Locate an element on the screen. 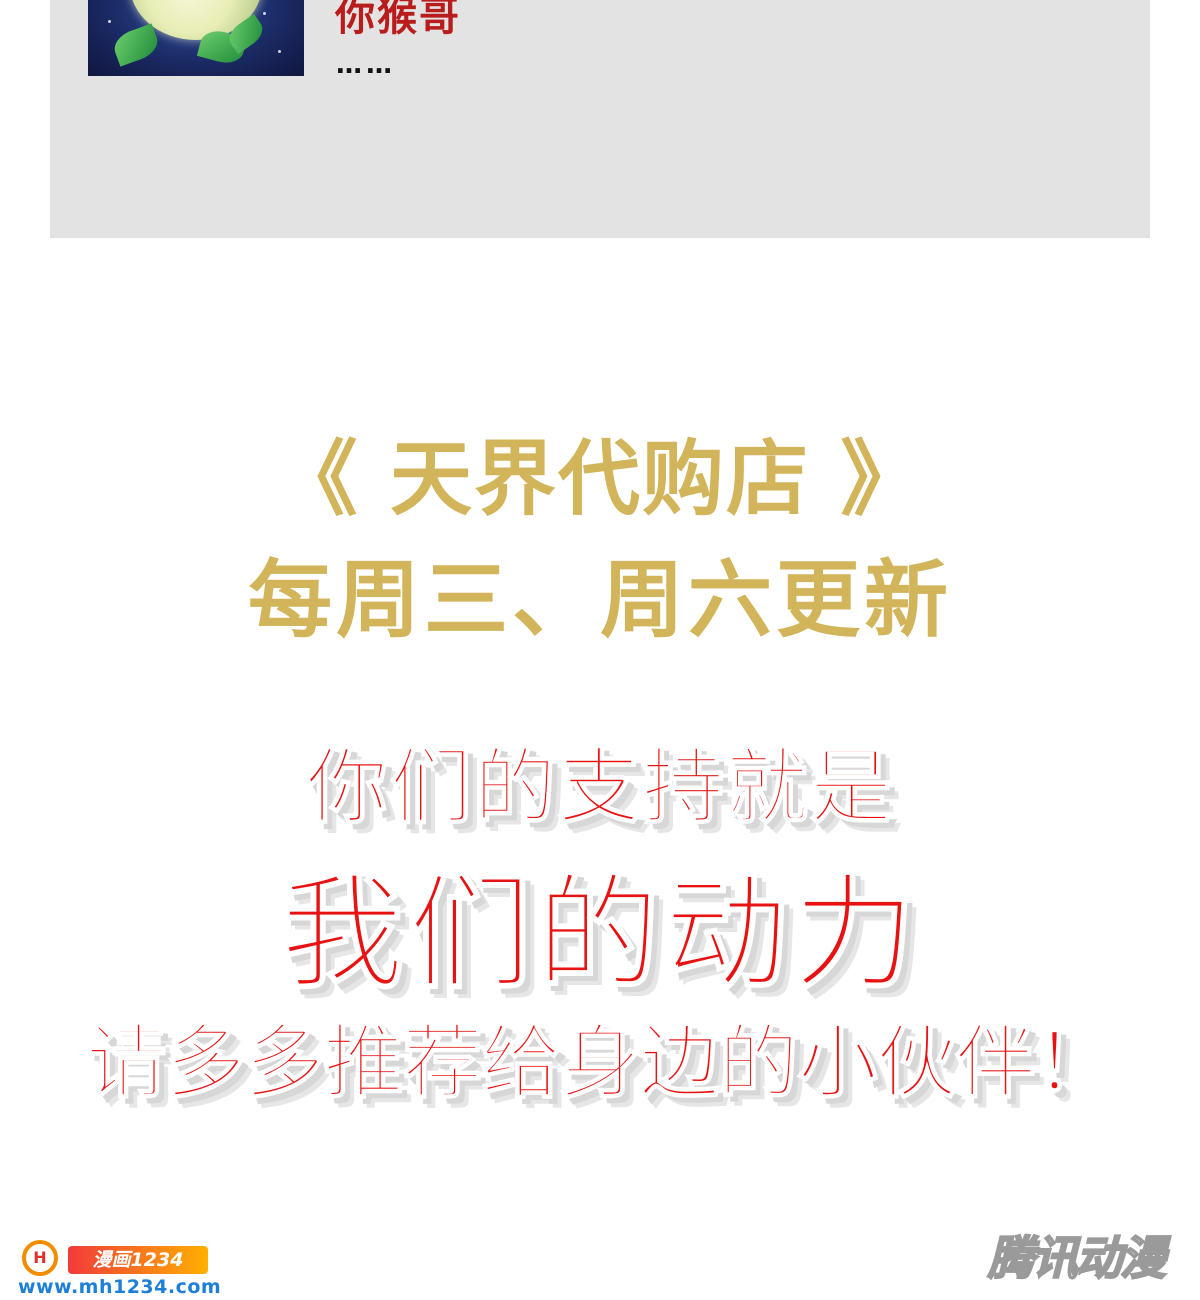 Image resolution: width=1200 pixels, height=1300 pixels. tencent-comic-watermark: 腾讯动漫 is located at coordinates (1077, 1258).